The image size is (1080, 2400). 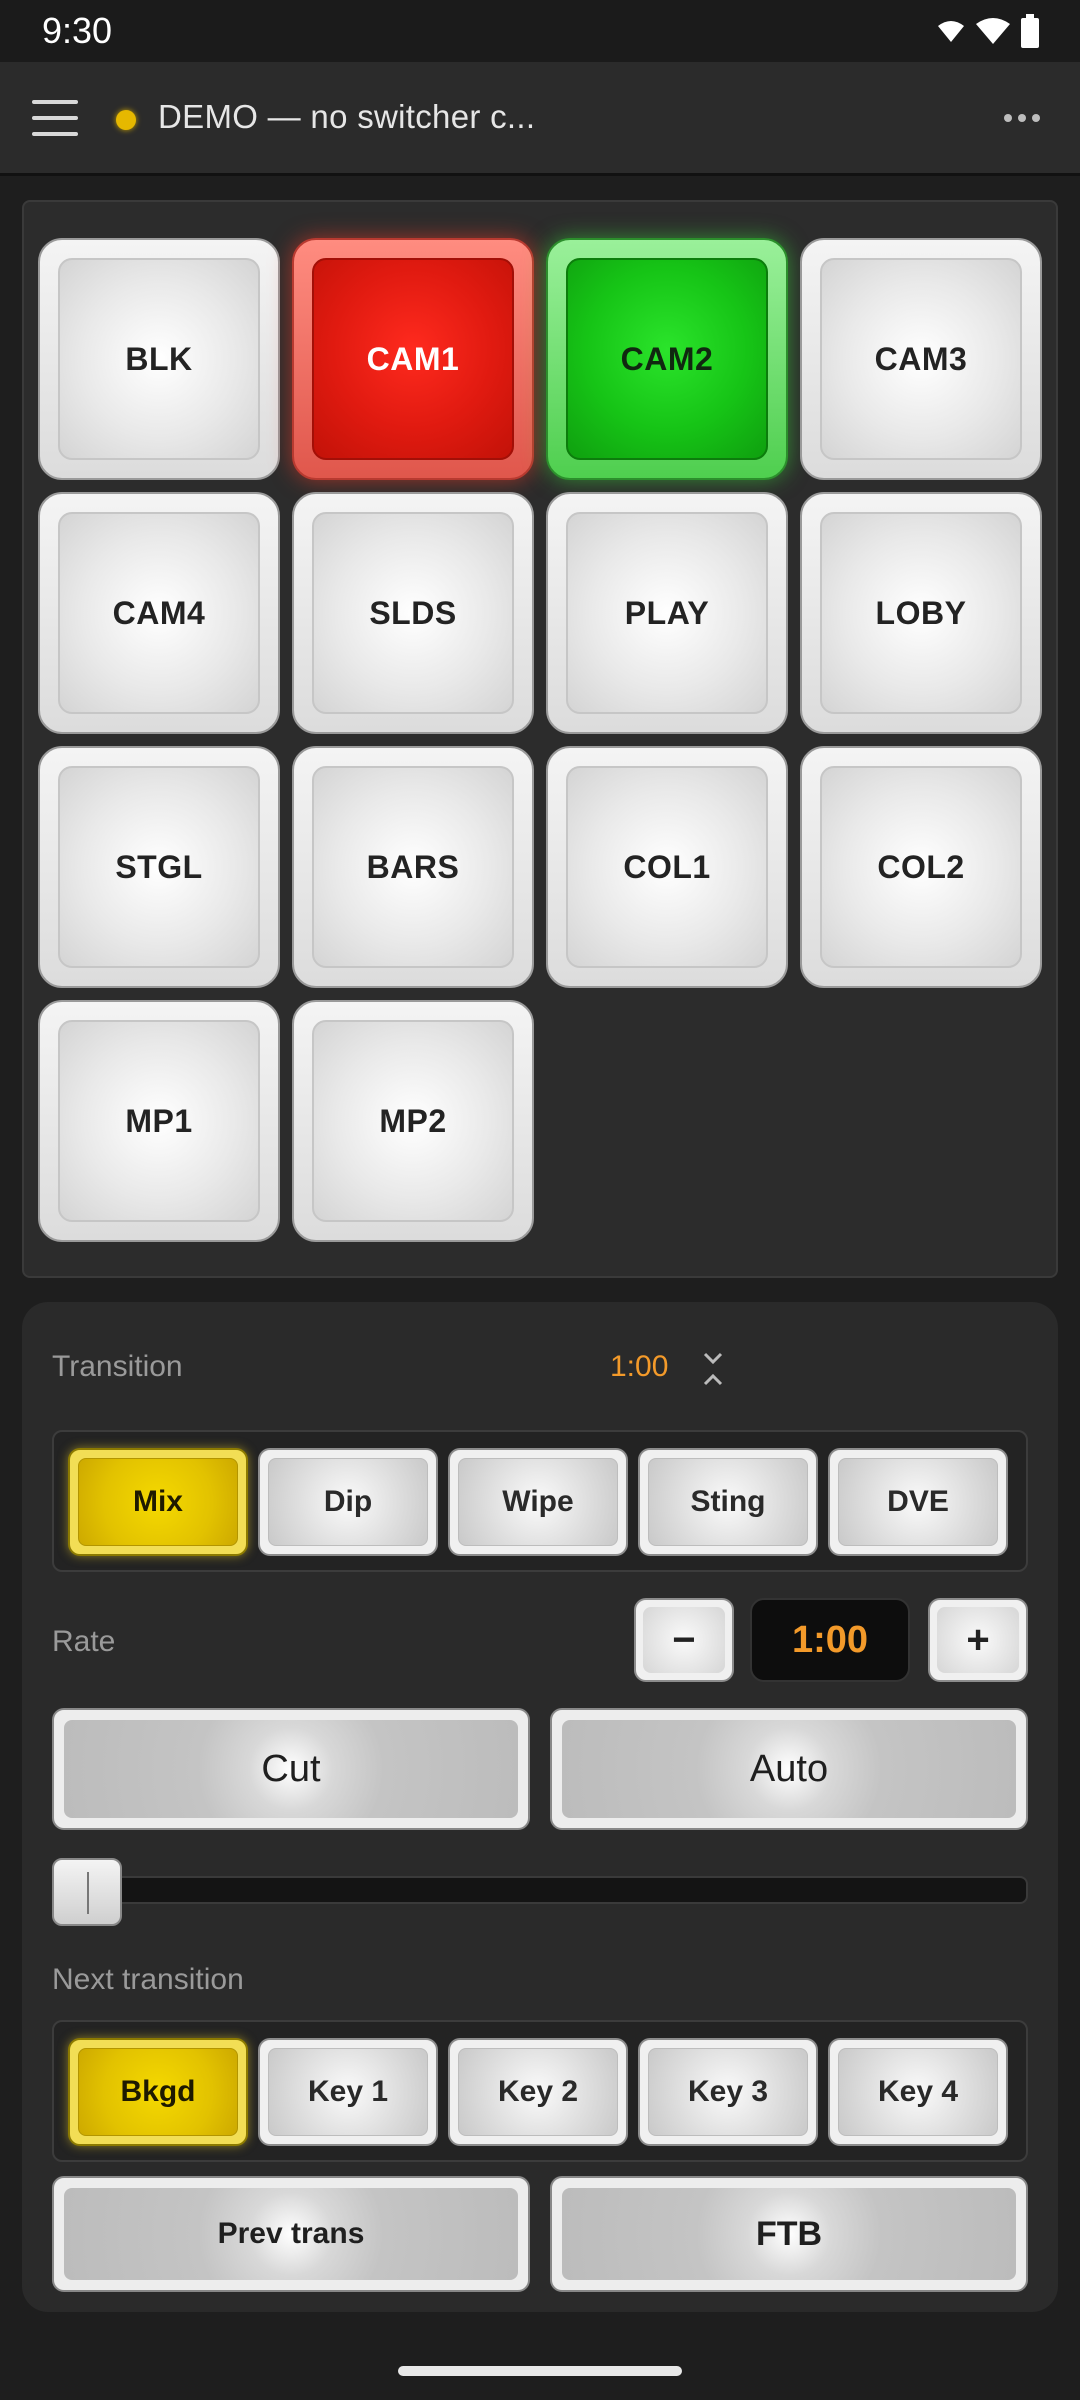 I want to click on next-transition-key-3: Key 3, so click(x=728, y=2092).